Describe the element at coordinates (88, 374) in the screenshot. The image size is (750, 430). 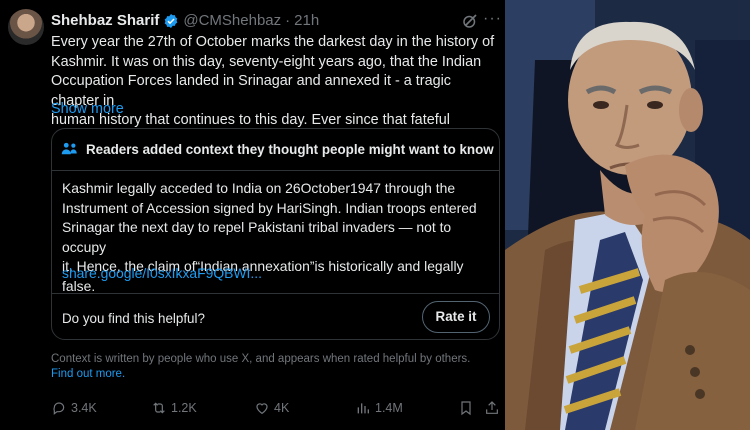
I see `find-out-more-link: Find out more.` at that location.